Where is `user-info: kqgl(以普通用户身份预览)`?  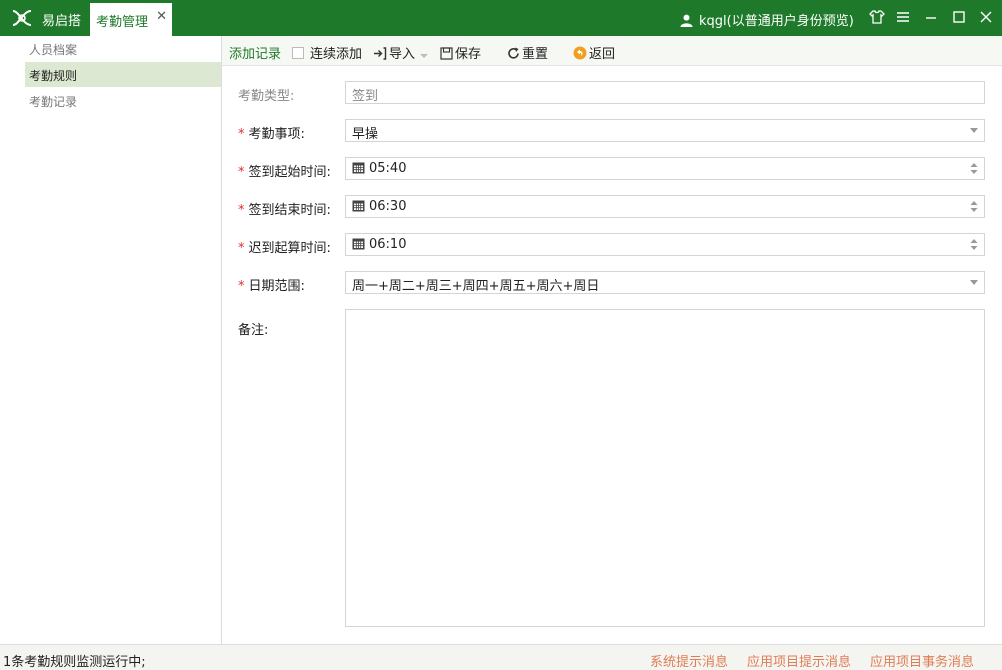 user-info: kqgl(以普通用户身份预览) is located at coordinates (767, 19).